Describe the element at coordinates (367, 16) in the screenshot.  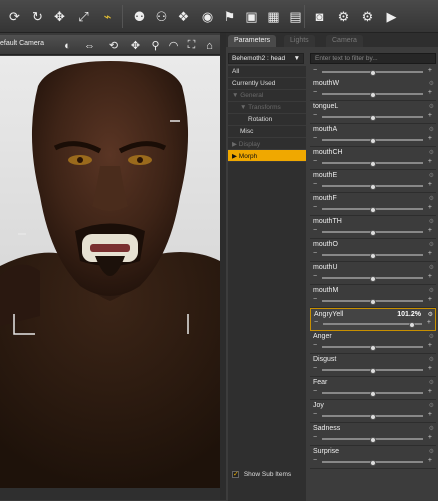
I see `render-settings-icon: ⚙` at that location.